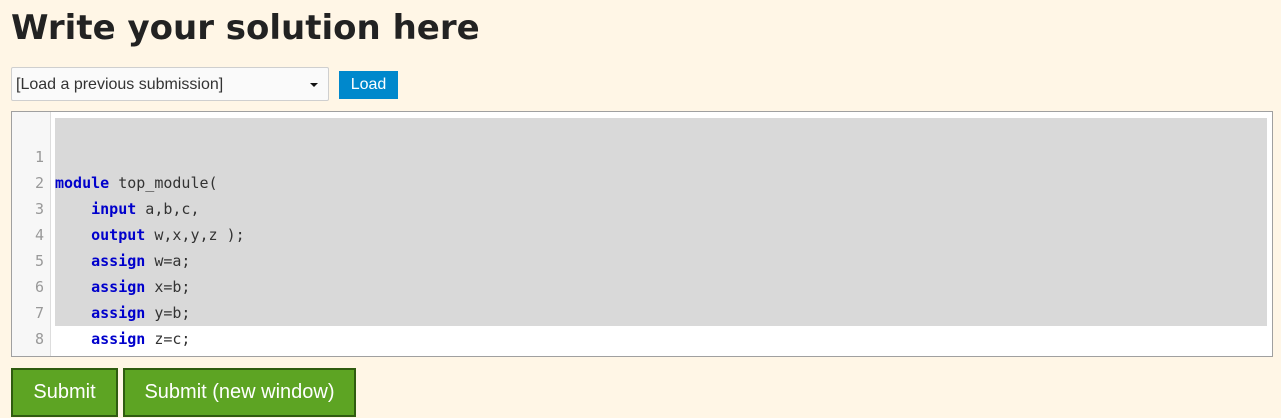  Describe the element at coordinates (368, 85) in the screenshot. I see `load-button: Load` at that location.